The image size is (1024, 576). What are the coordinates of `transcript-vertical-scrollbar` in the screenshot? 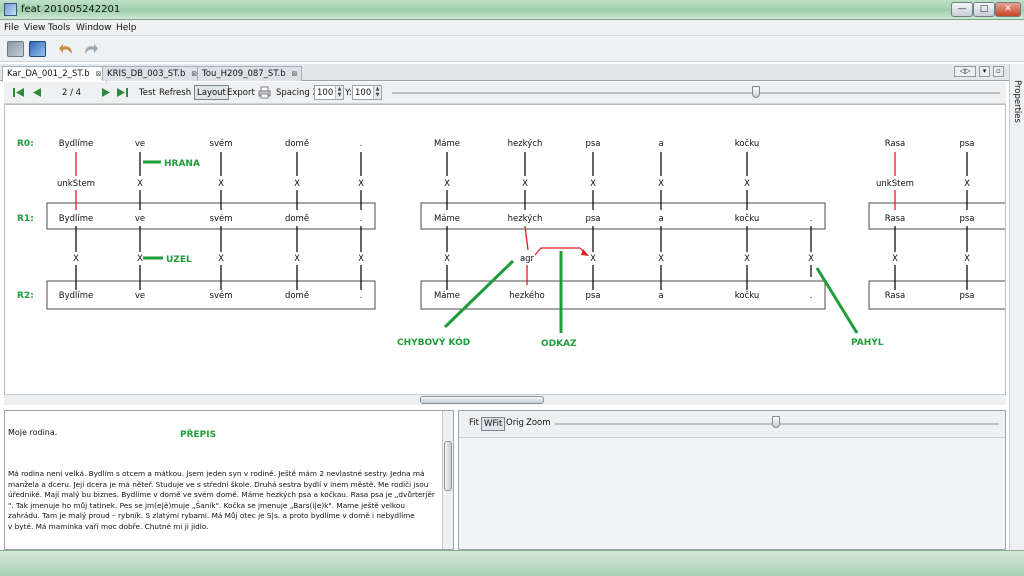 It's located at (447, 480).